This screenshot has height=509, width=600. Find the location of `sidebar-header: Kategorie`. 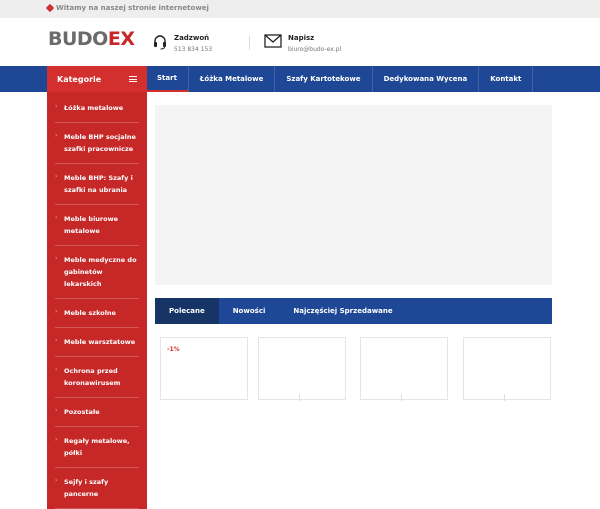

sidebar-header: Kategorie is located at coordinates (97, 79).